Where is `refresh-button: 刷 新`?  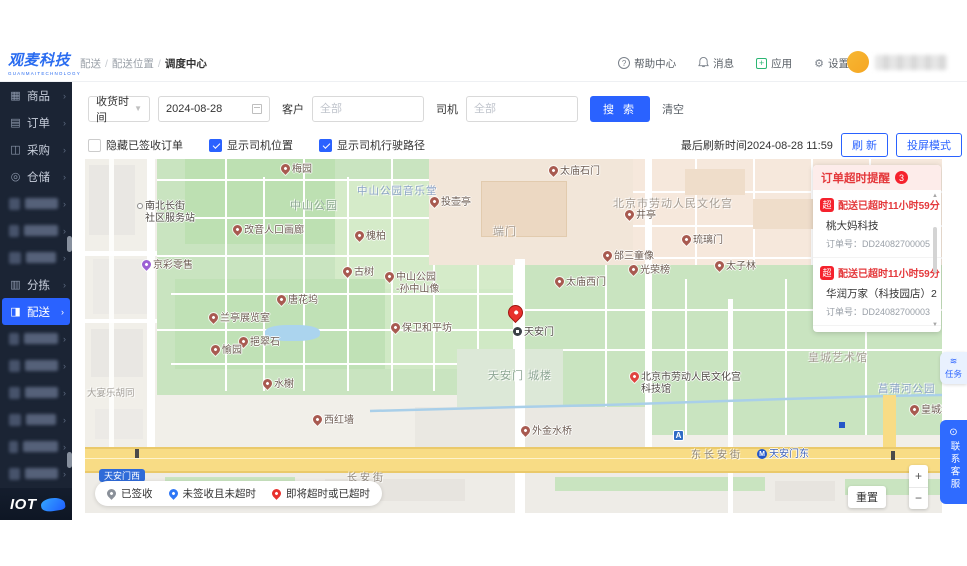 refresh-button: 刷 新 is located at coordinates (864, 145).